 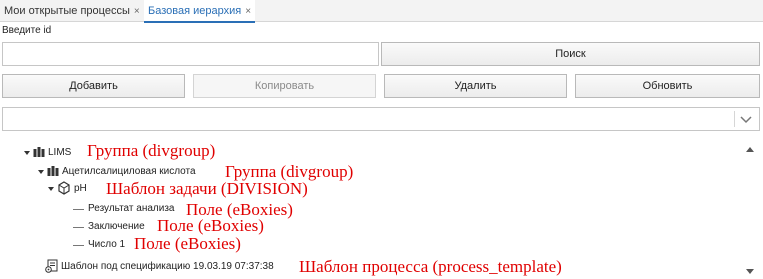 I want to click on scroll-down-arrow-icon, so click(x=750, y=271).